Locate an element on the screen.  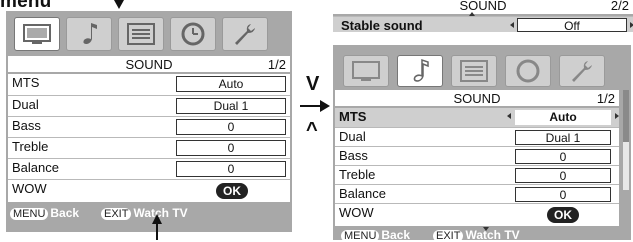
row-mts-selected: MTS Auto is located at coordinates (477, 117).